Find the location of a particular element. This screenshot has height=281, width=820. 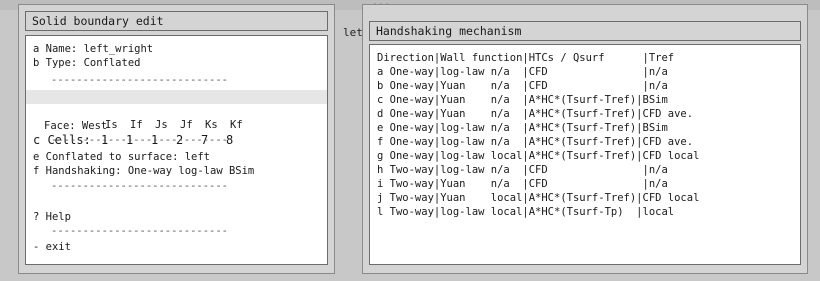

menu-item-cells: c Cells: 1 1 1 2 7 8 is located at coordinates (176, 126).